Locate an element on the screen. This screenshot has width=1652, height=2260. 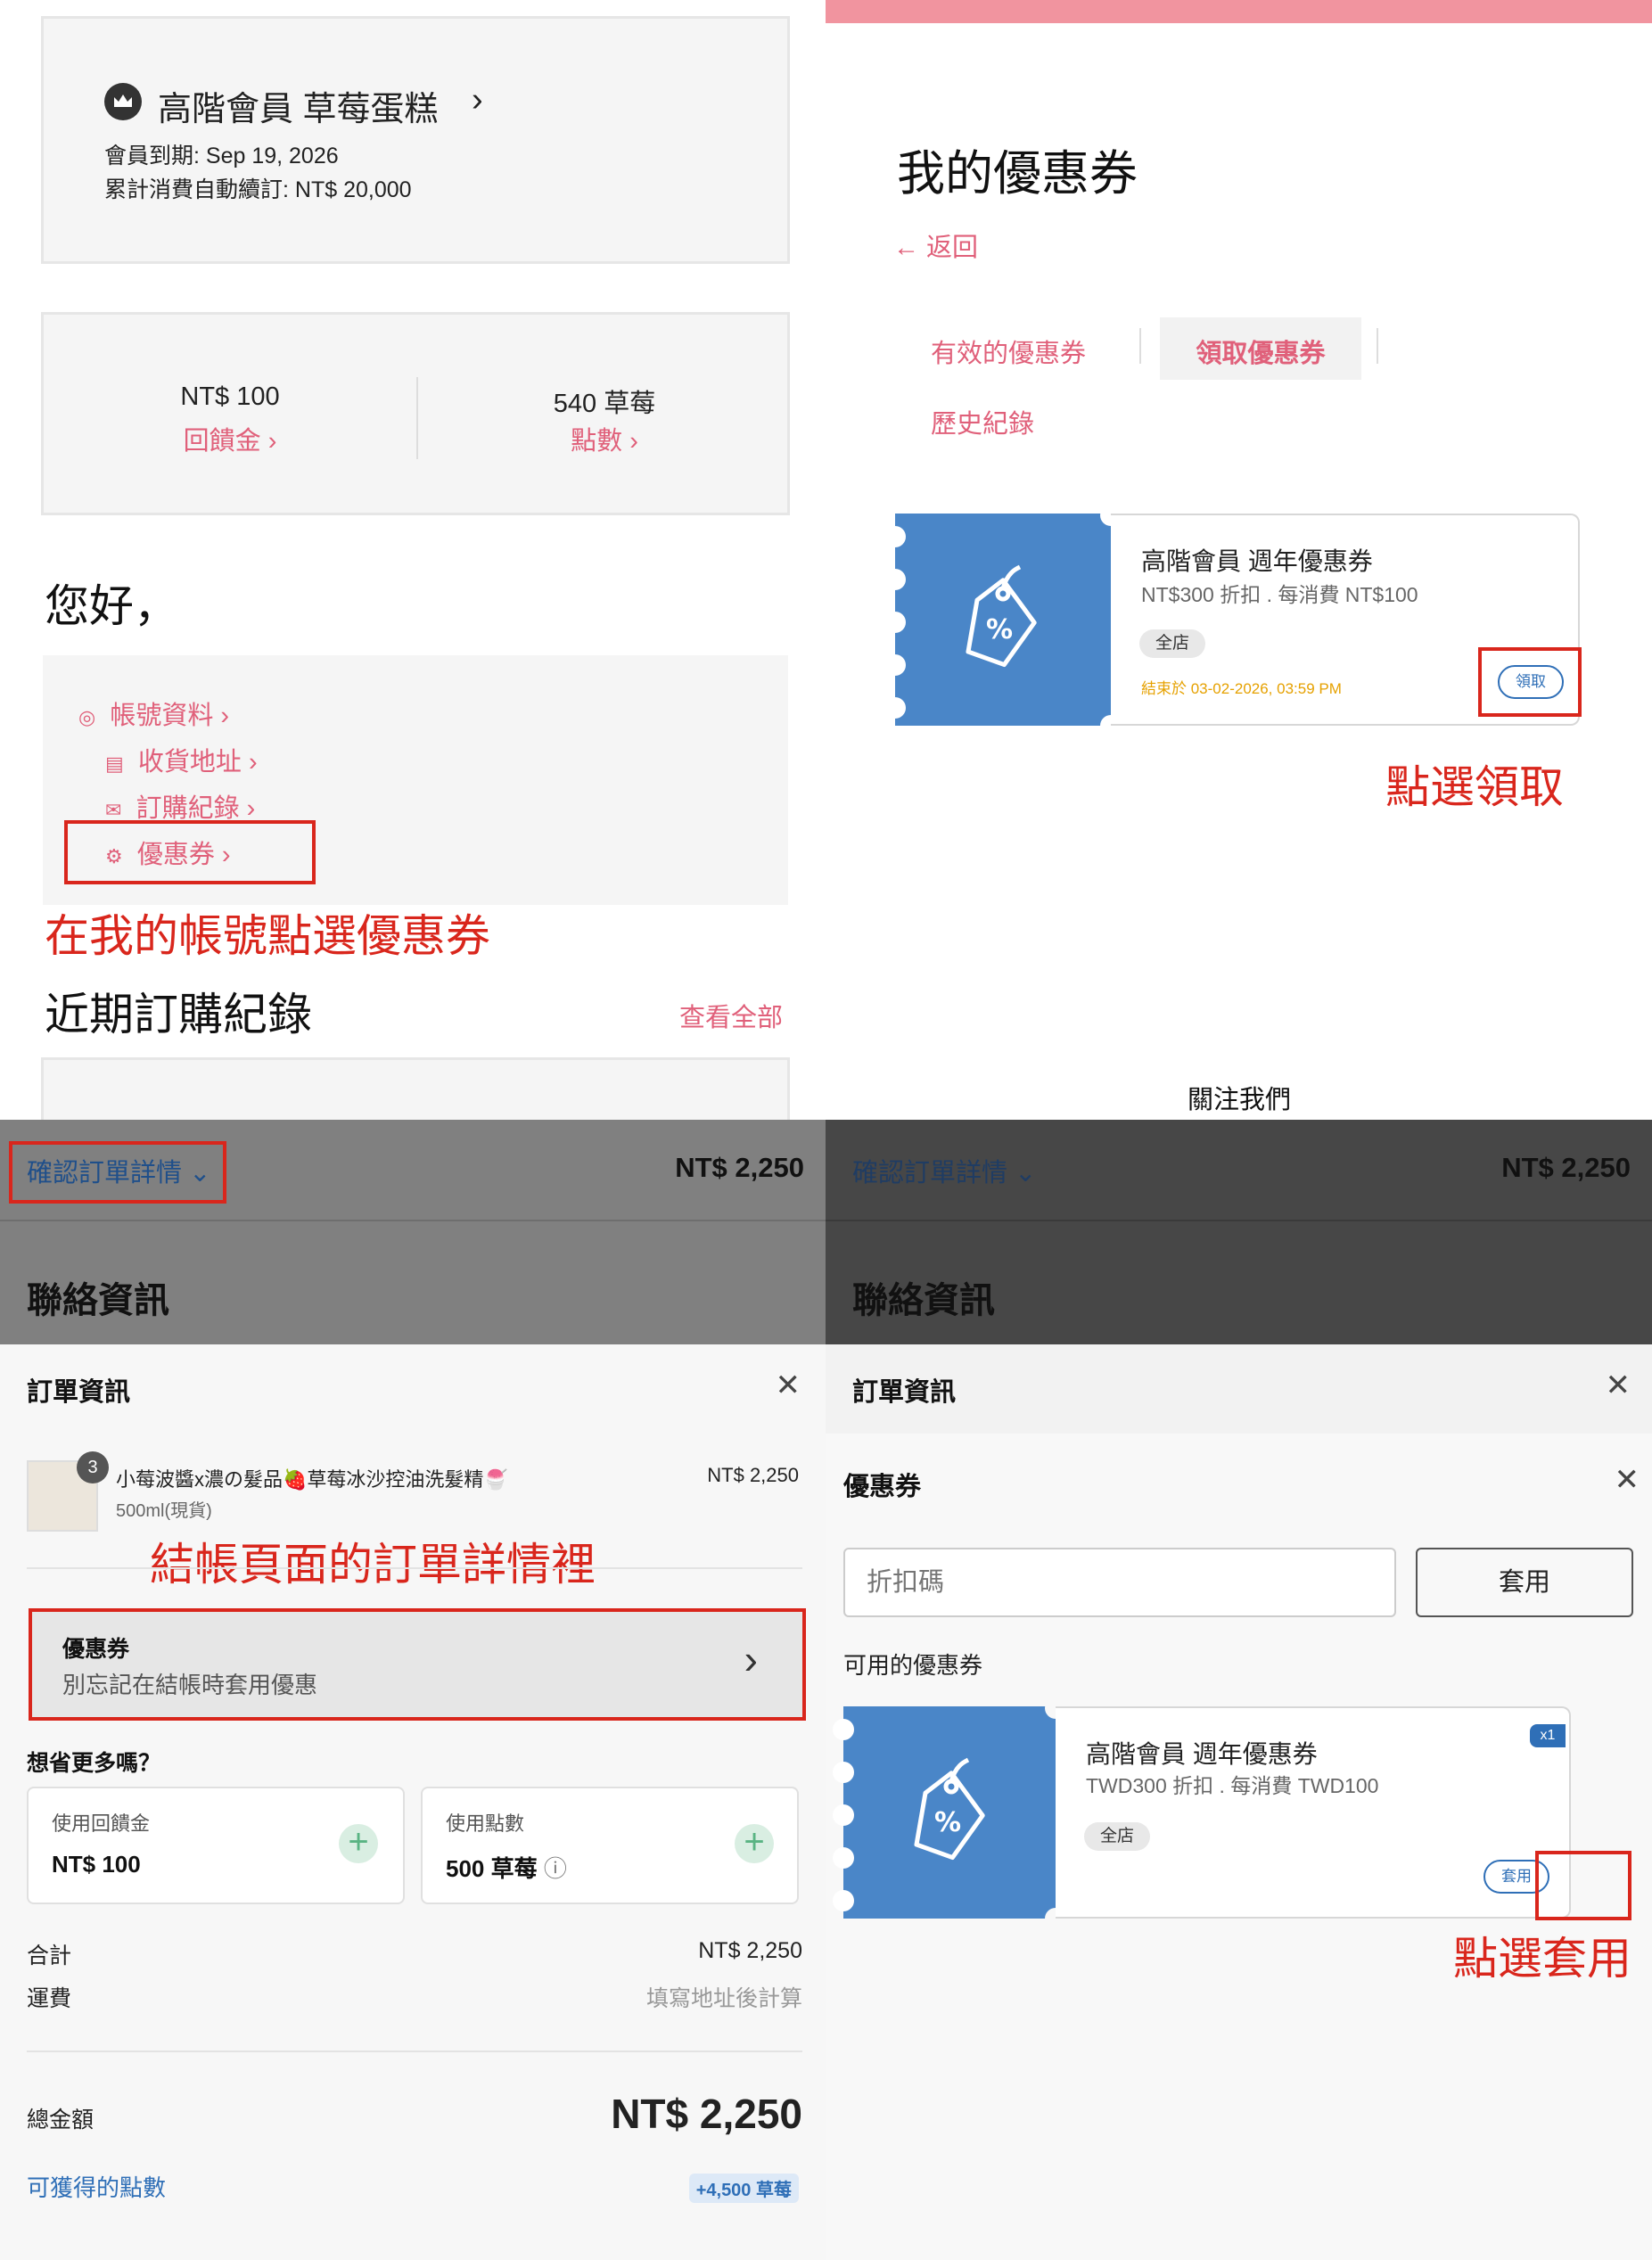
order-details-toggle: 確認訂單詳情 ⌄ is located at coordinates (944, 1170).